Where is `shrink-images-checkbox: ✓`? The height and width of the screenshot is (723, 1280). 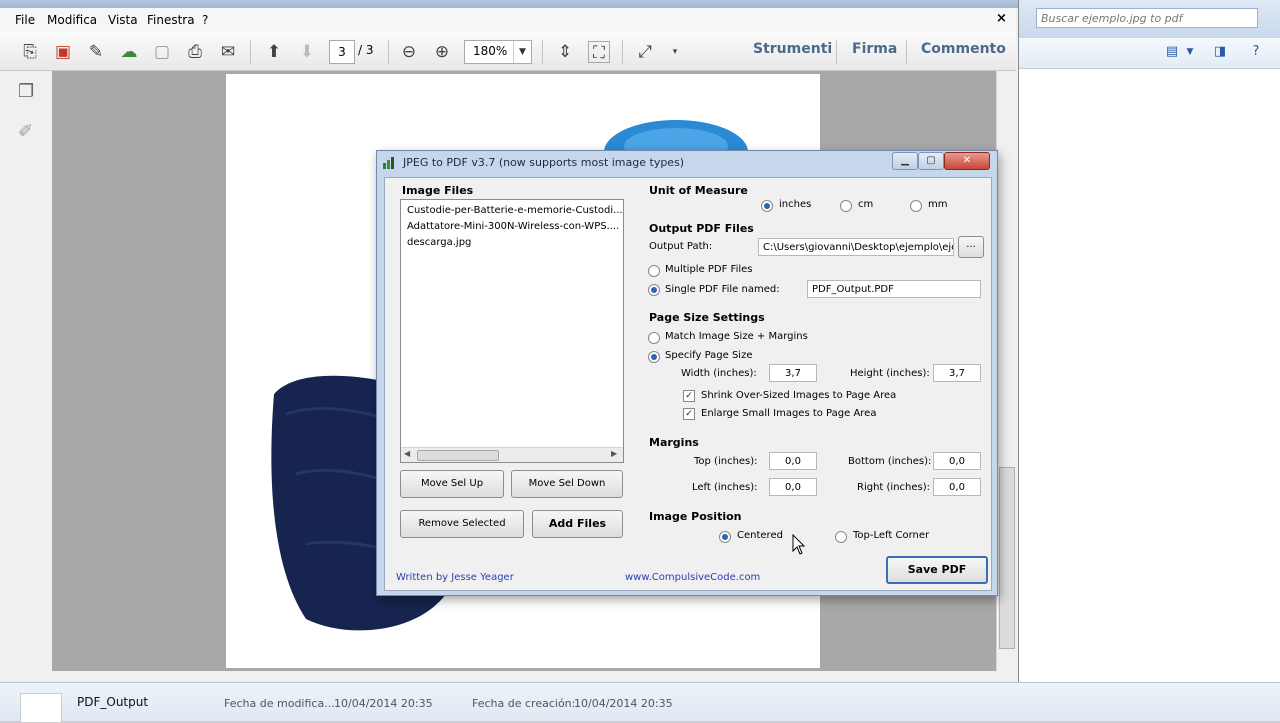 shrink-images-checkbox: ✓ is located at coordinates (689, 396).